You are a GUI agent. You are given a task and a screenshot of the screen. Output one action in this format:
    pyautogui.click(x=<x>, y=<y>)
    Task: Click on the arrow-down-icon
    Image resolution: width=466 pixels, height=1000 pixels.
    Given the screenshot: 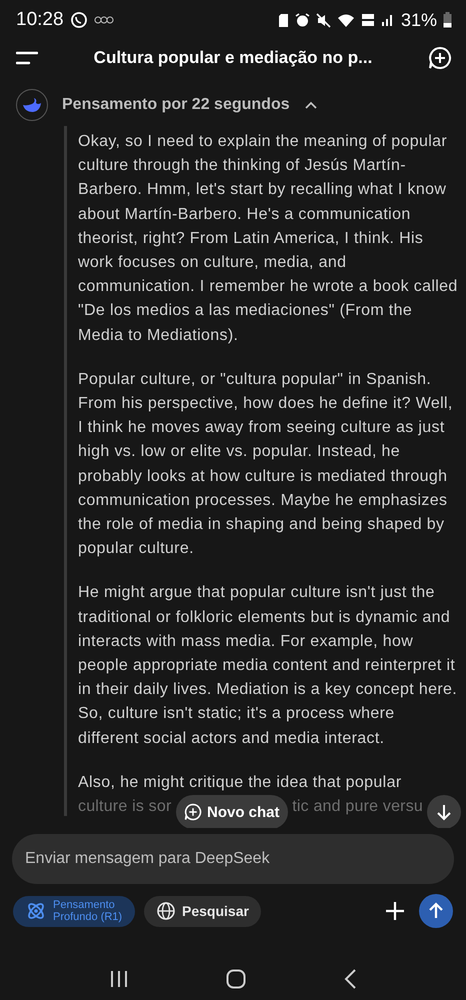 What is the action you would take?
    pyautogui.click(x=444, y=812)
    